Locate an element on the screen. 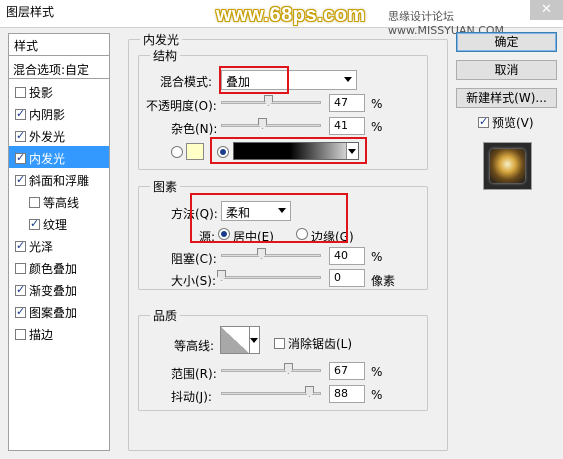 This screenshot has width=563, height=459. range-slider-track is located at coordinates (271, 370).